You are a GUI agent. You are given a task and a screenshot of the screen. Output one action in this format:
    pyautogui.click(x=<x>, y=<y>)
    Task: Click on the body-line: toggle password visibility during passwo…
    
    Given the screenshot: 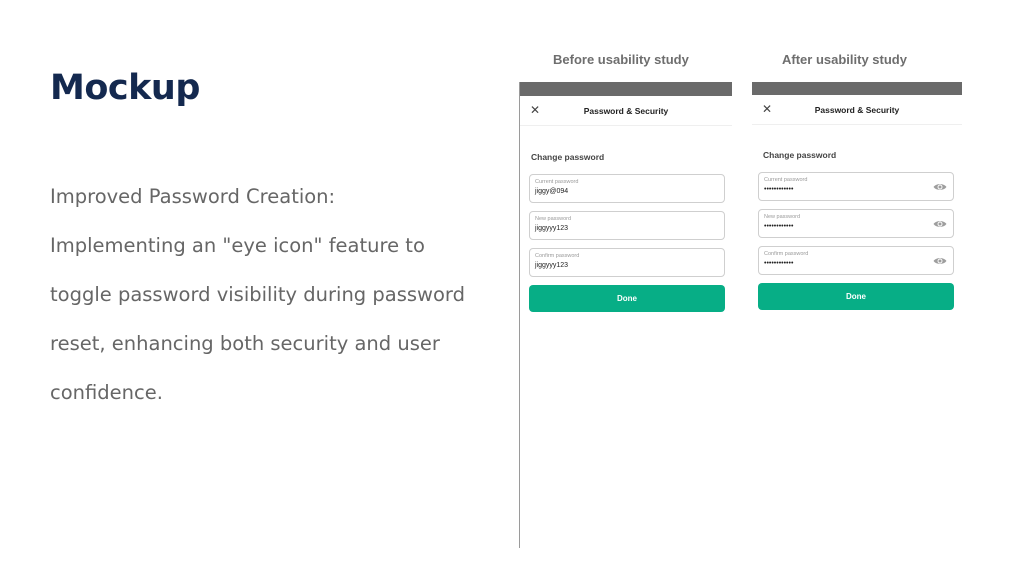 What is the action you would take?
    pyautogui.click(x=257, y=294)
    